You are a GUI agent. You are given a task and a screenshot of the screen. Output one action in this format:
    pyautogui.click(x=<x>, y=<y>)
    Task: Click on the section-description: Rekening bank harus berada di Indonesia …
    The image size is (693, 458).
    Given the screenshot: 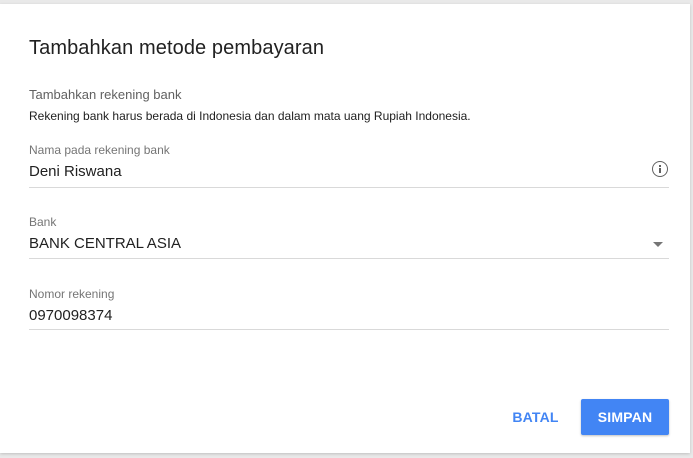 What is the action you would take?
    pyautogui.click(x=250, y=116)
    